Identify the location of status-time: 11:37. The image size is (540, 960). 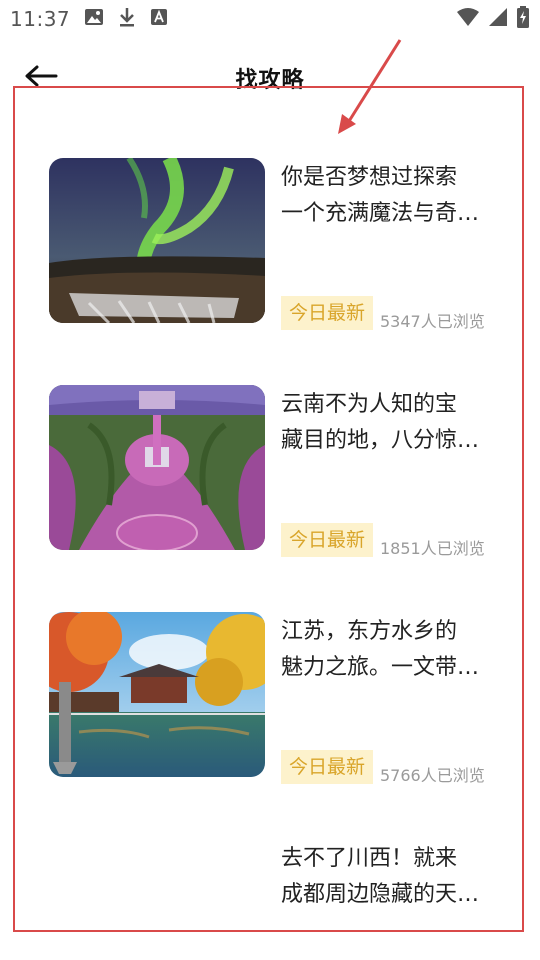
(40, 19).